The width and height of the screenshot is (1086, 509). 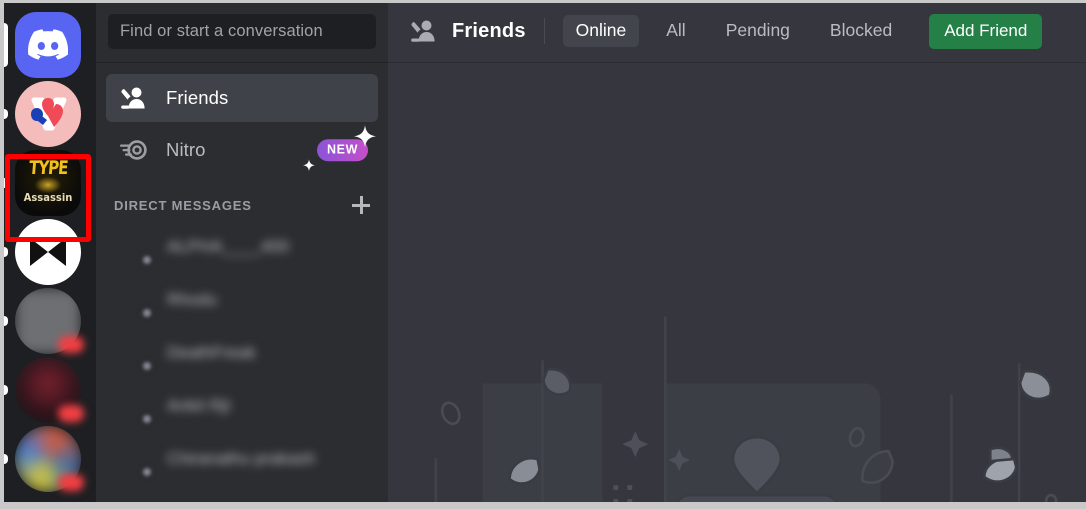 I want to click on list-item: DeathFreak, so click(x=242, y=352).